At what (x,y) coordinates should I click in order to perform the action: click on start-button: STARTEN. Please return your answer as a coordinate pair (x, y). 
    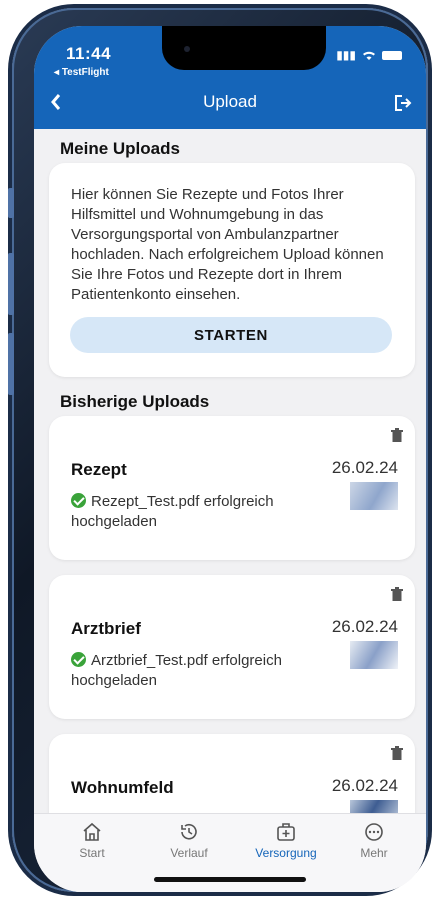
    Looking at the image, I should click on (231, 335).